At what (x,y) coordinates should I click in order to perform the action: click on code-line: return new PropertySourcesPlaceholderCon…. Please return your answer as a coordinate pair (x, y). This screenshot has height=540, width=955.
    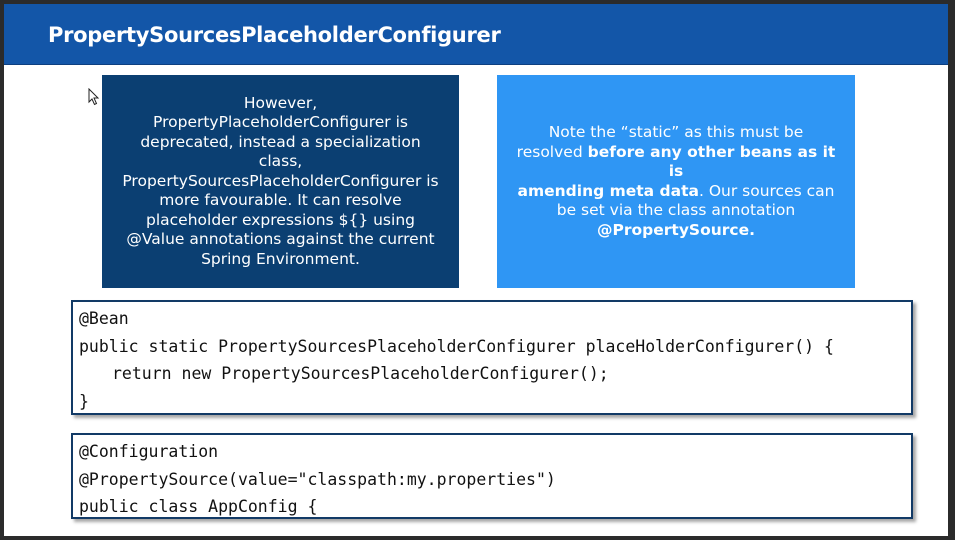
    Looking at the image, I should click on (360, 373).